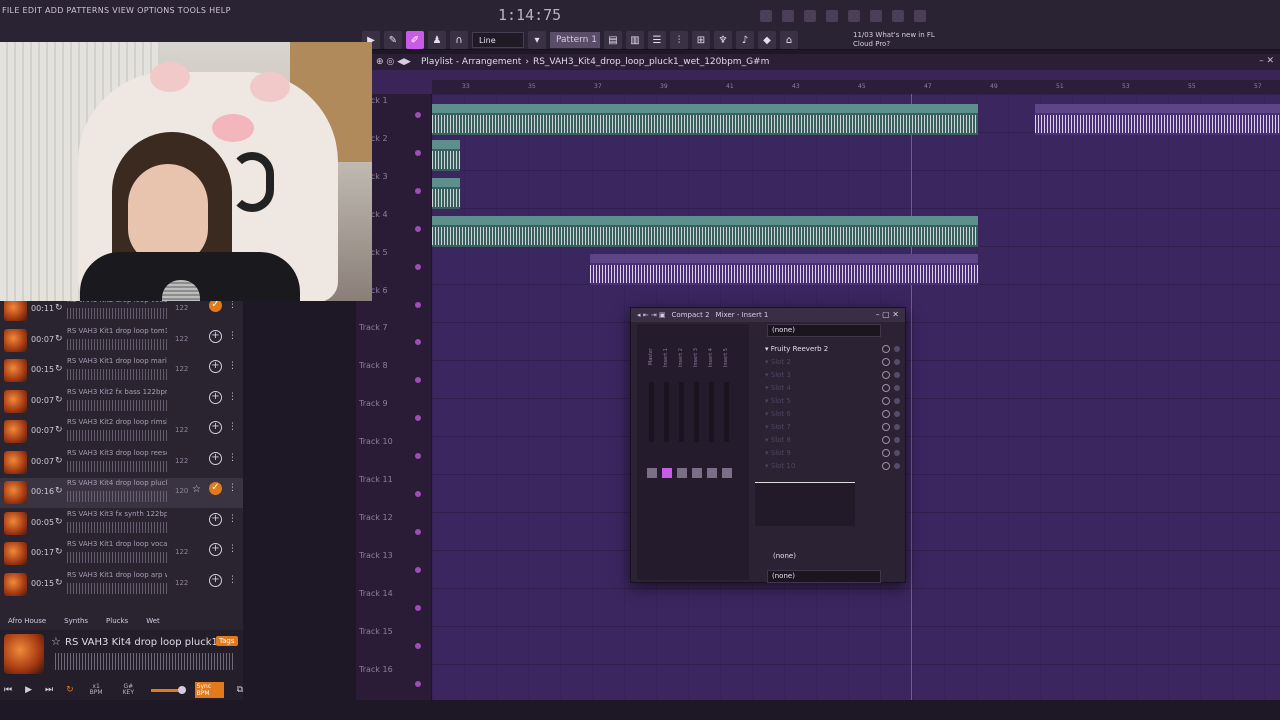 The image size is (1280, 720). I want to click on track-label: Track 16, so click(376, 669).